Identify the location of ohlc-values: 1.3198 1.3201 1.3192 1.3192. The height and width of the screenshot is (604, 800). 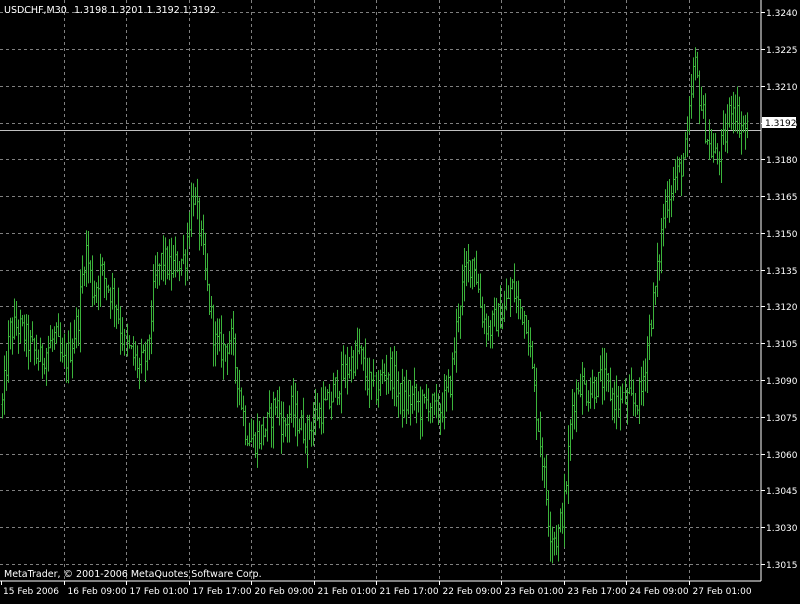
(145, 10).